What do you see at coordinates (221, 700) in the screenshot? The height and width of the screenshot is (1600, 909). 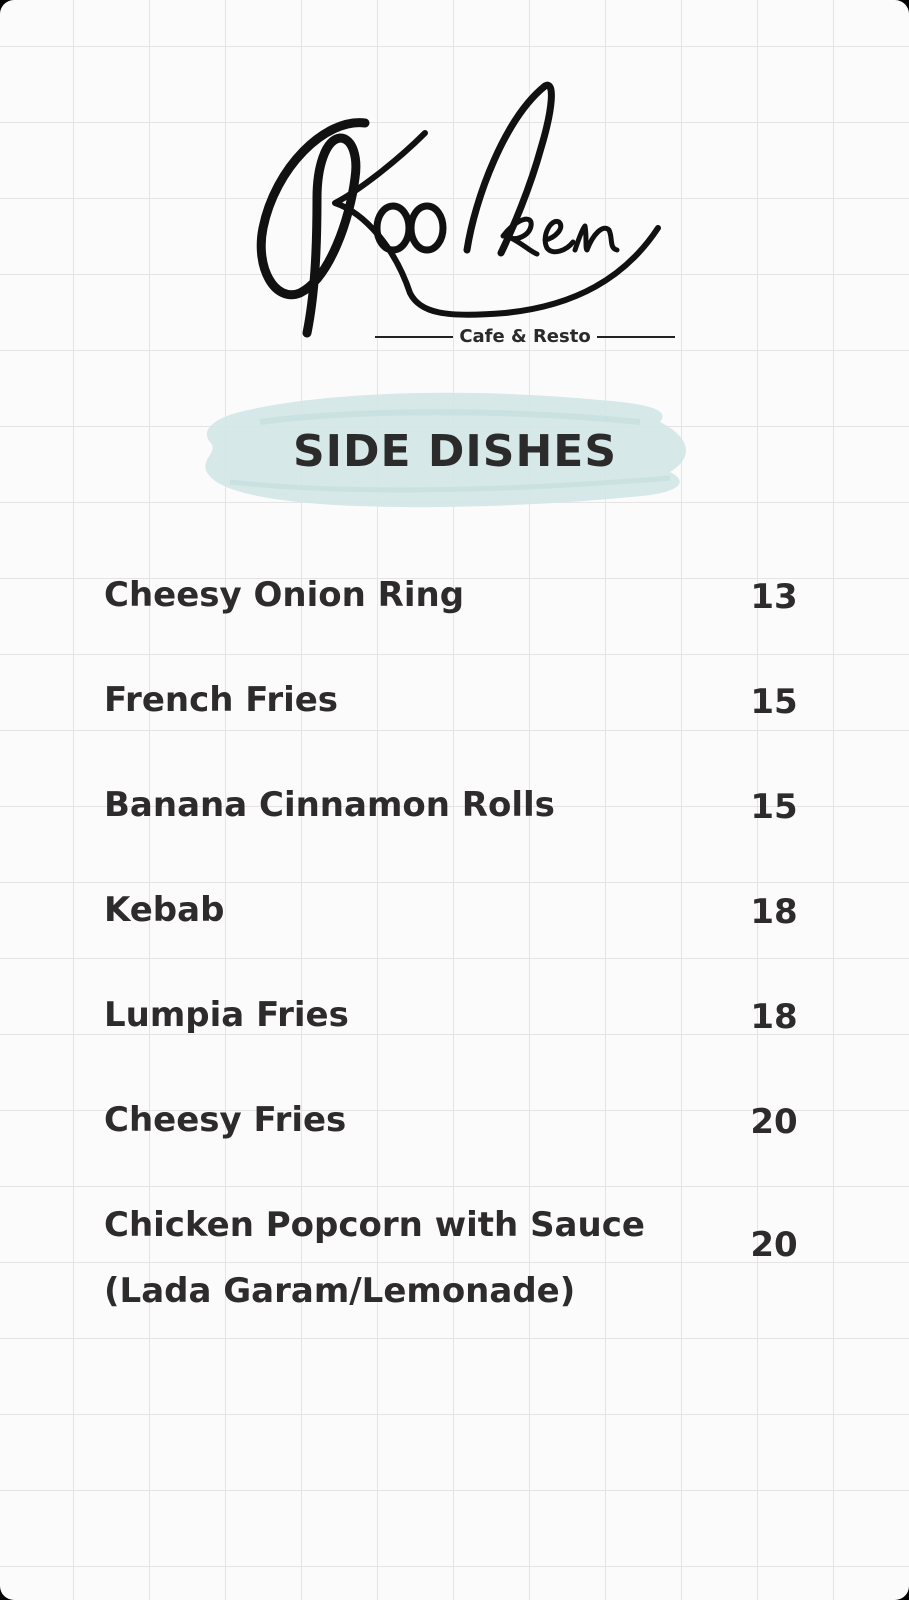 I see `menu-item-name: French Fries` at bounding box center [221, 700].